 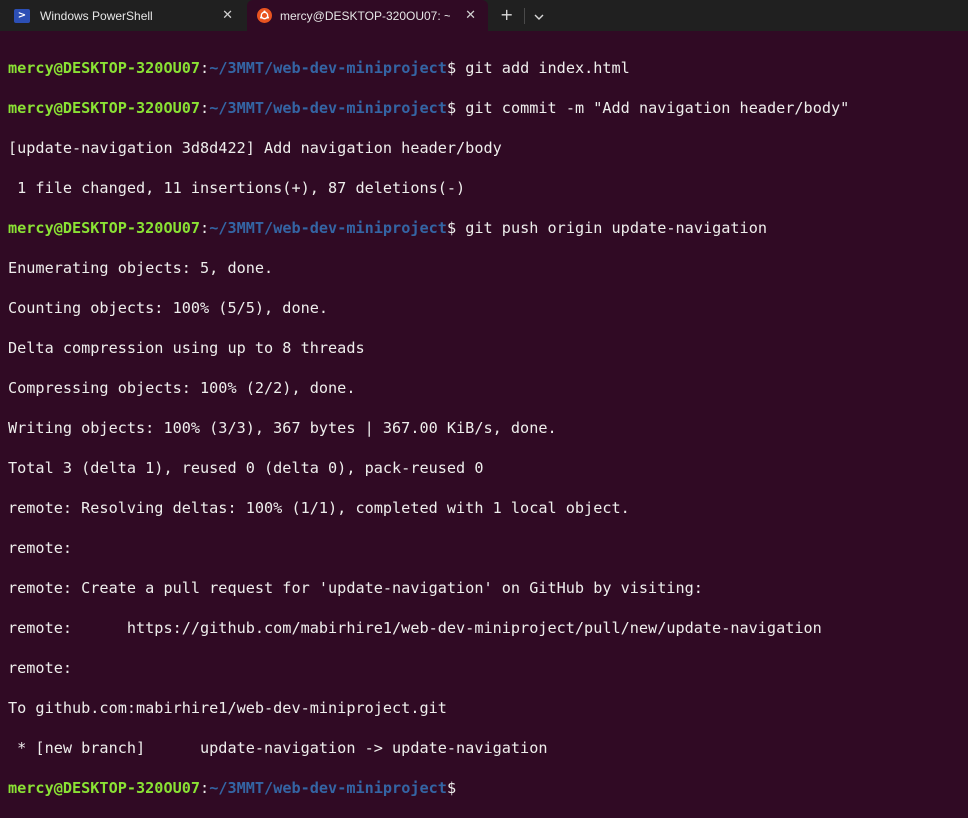 What do you see at coordinates (543, 68) in the screenshot?
I see `command-text: git add index.html` at bounding box center [543, 68].